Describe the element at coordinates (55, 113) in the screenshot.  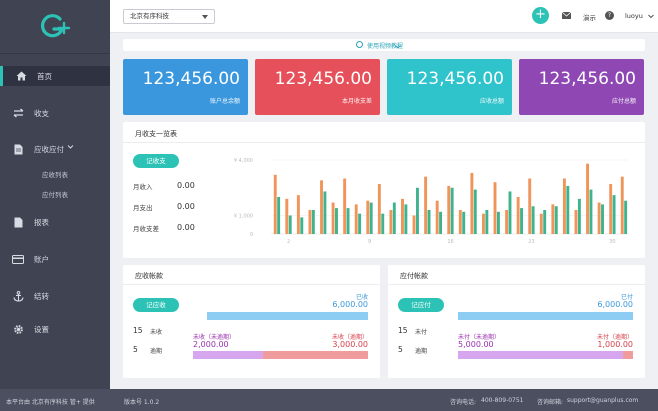
I see `sidebar-item-income-expense: 收支` at that location.